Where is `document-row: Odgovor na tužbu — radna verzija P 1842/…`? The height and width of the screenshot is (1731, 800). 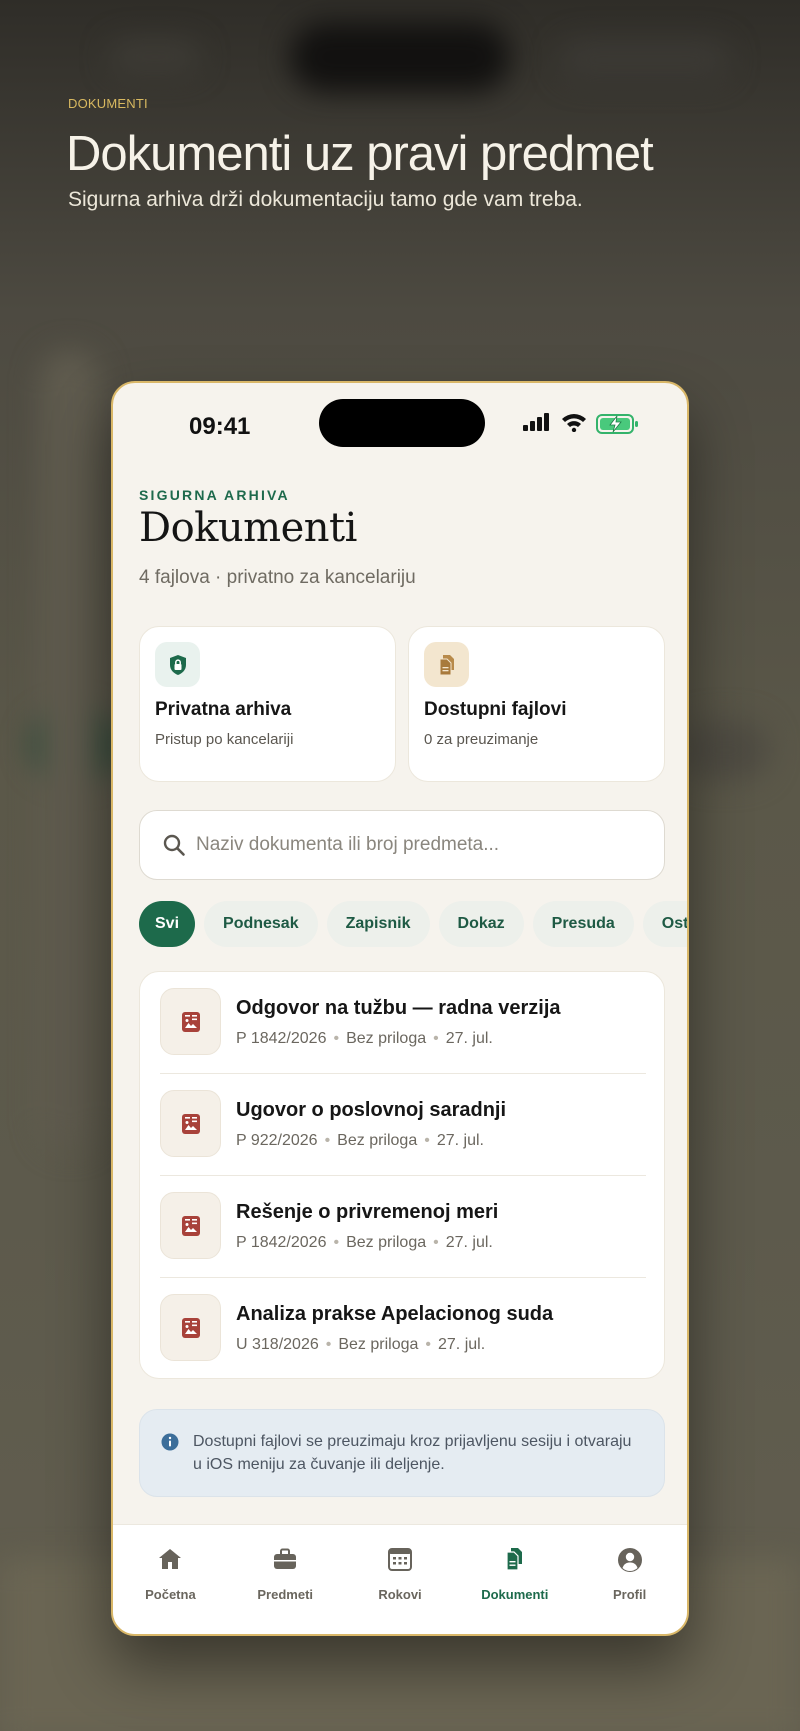
document-row: Odgovor na tužbu — radna verzija P 1842/… is located at coordinates (403, 1023).